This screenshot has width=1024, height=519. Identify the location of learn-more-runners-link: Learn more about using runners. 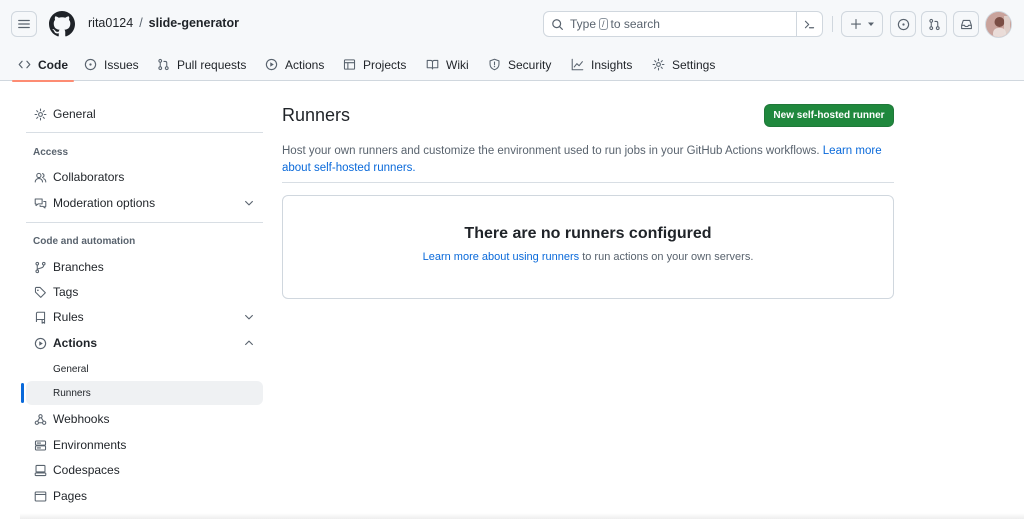
(501, 257).